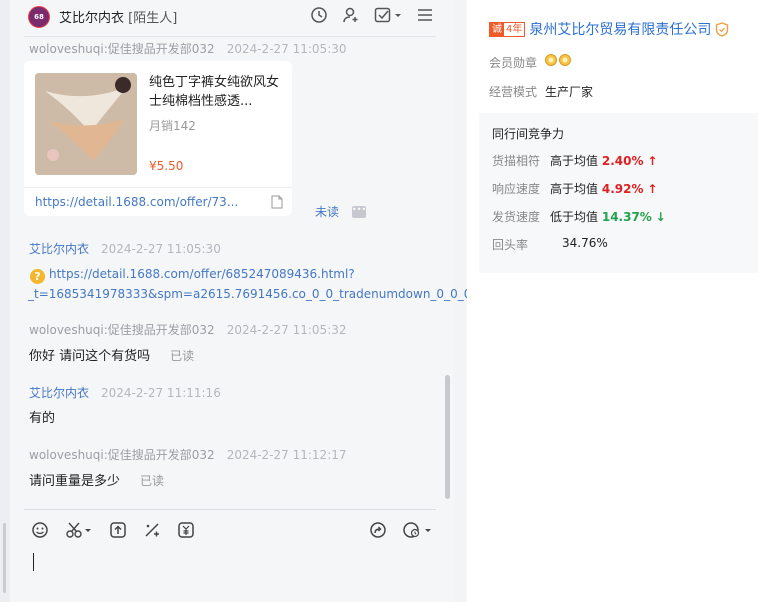 The height and width of the screenshot is (602, 758). Describe the element at coordinates (186, 530) in the screenshot. I see `coupon-icon` at that location.